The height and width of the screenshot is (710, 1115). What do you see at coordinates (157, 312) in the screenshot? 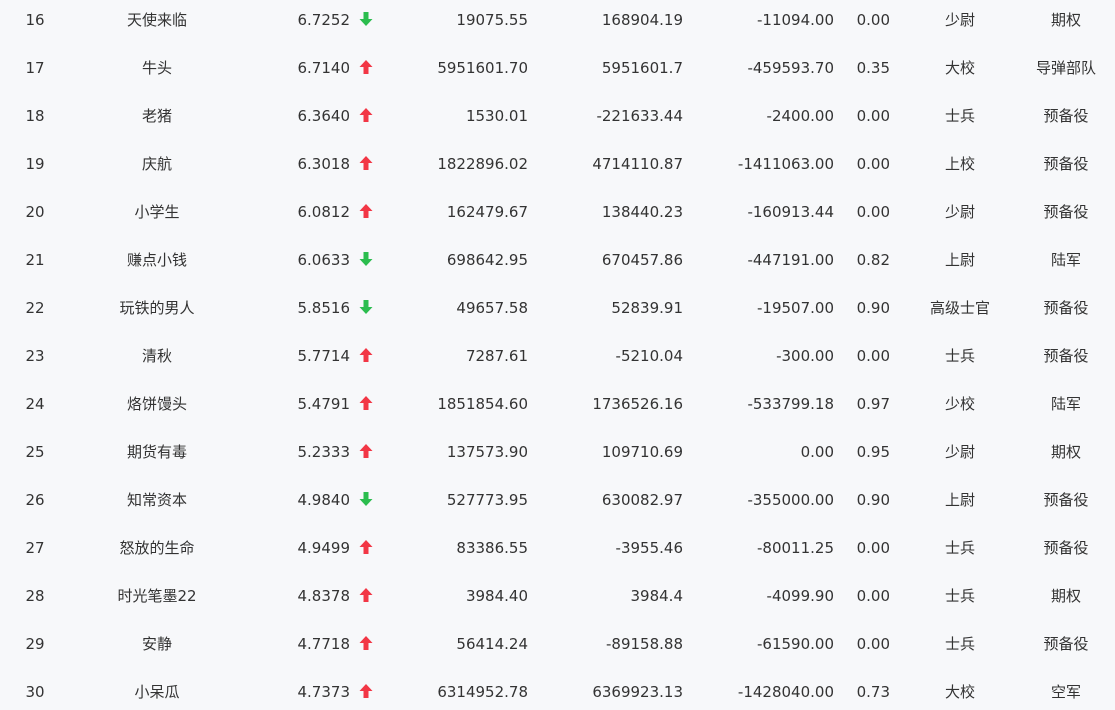
I see `name-cell: 玩铁的男人` at bounding box center [157, 312].